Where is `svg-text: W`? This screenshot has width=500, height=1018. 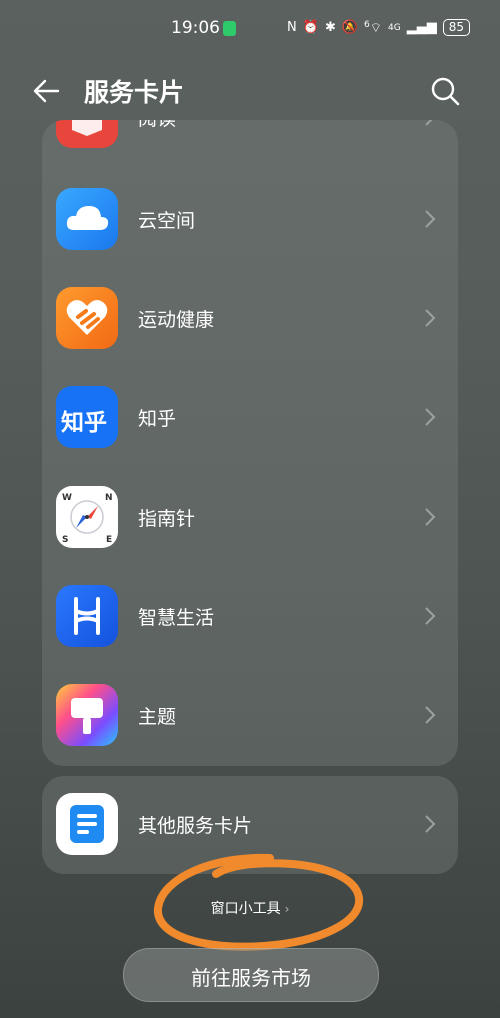 svg-text: W is located at coordinates (67, 498).